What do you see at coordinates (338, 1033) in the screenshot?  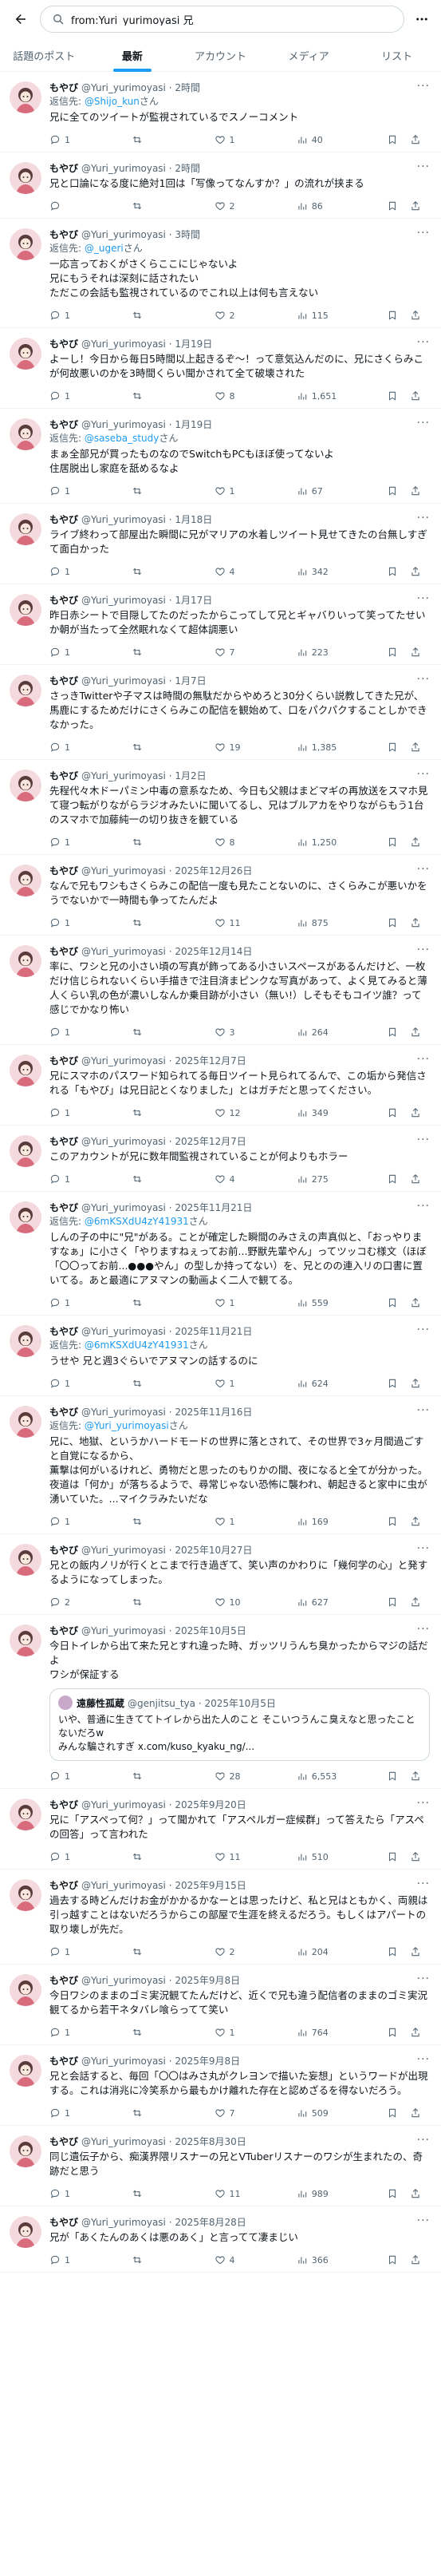 I see `views-button: 264` at bounding box center [338, 1033].